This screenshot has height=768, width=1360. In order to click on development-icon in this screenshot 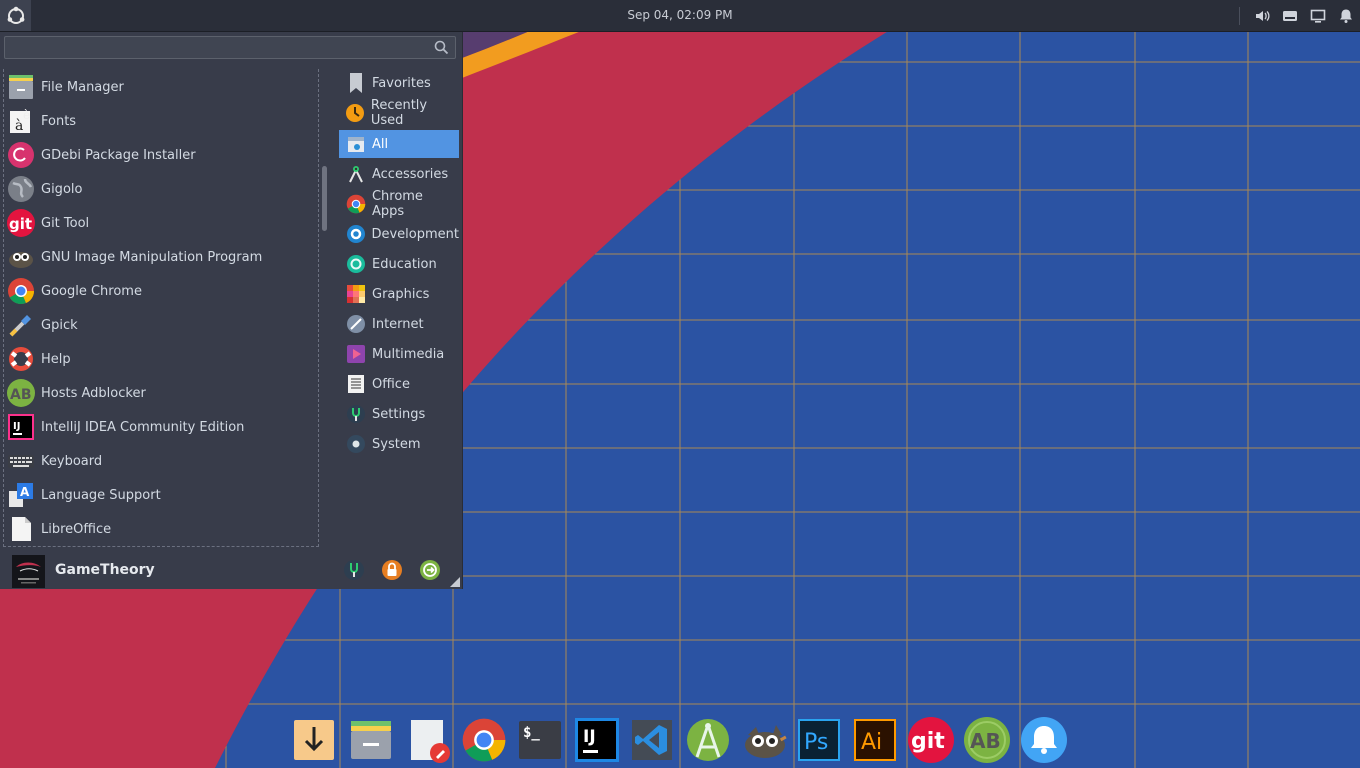, I will do `click(355, 234)`.